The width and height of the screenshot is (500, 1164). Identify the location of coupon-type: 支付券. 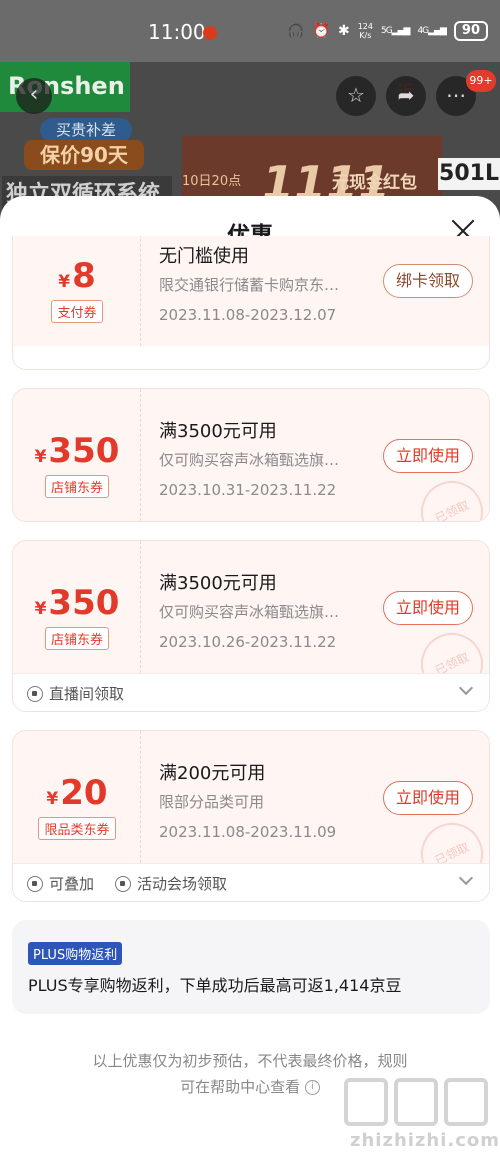
(77, 311).